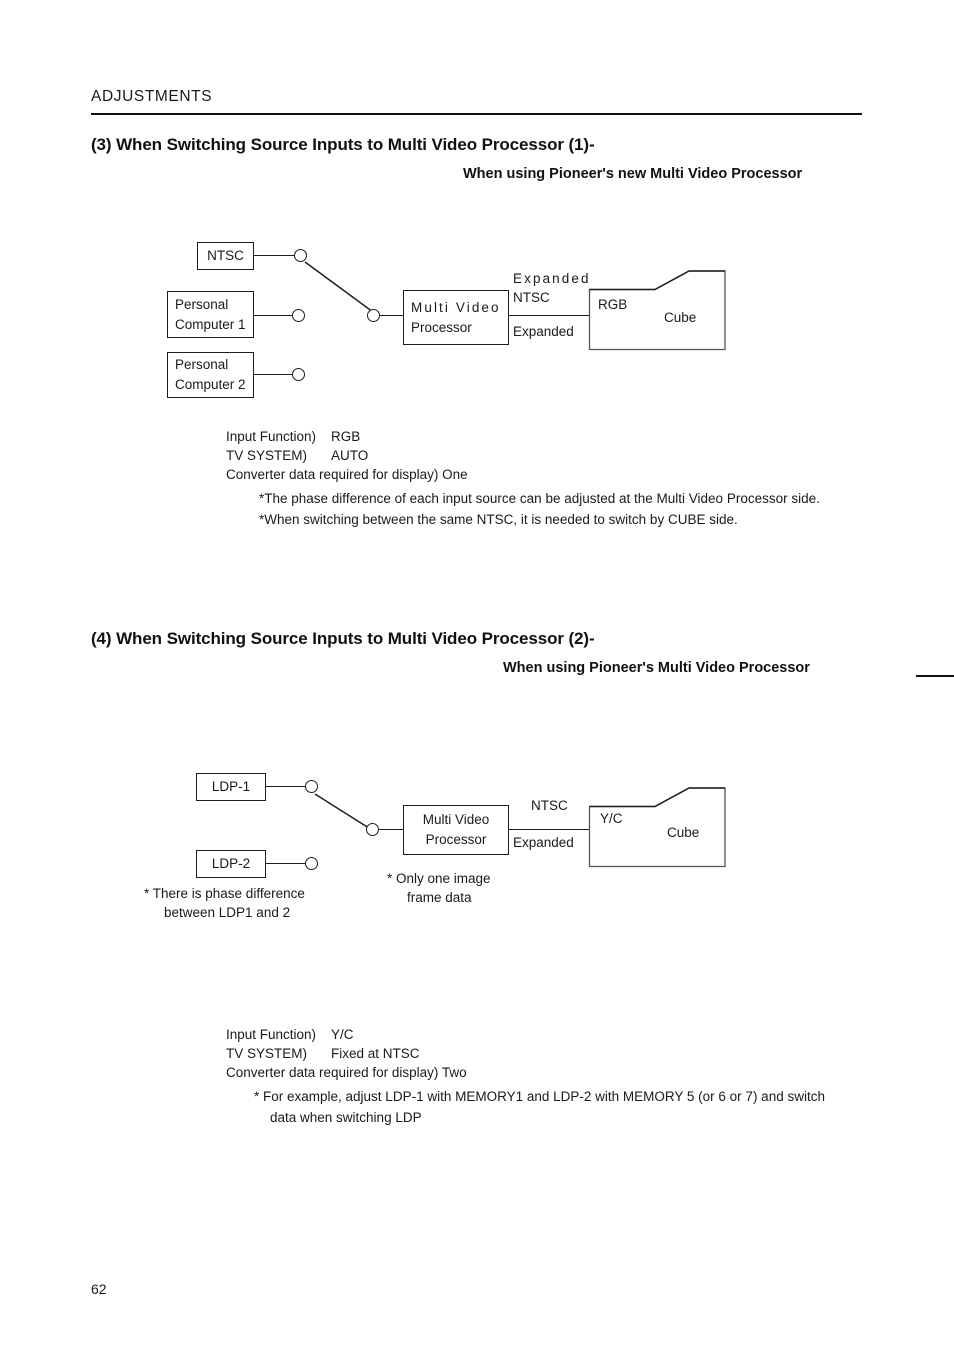  I want to click on node-ldp-1: LDP-1, so click(231, 787).